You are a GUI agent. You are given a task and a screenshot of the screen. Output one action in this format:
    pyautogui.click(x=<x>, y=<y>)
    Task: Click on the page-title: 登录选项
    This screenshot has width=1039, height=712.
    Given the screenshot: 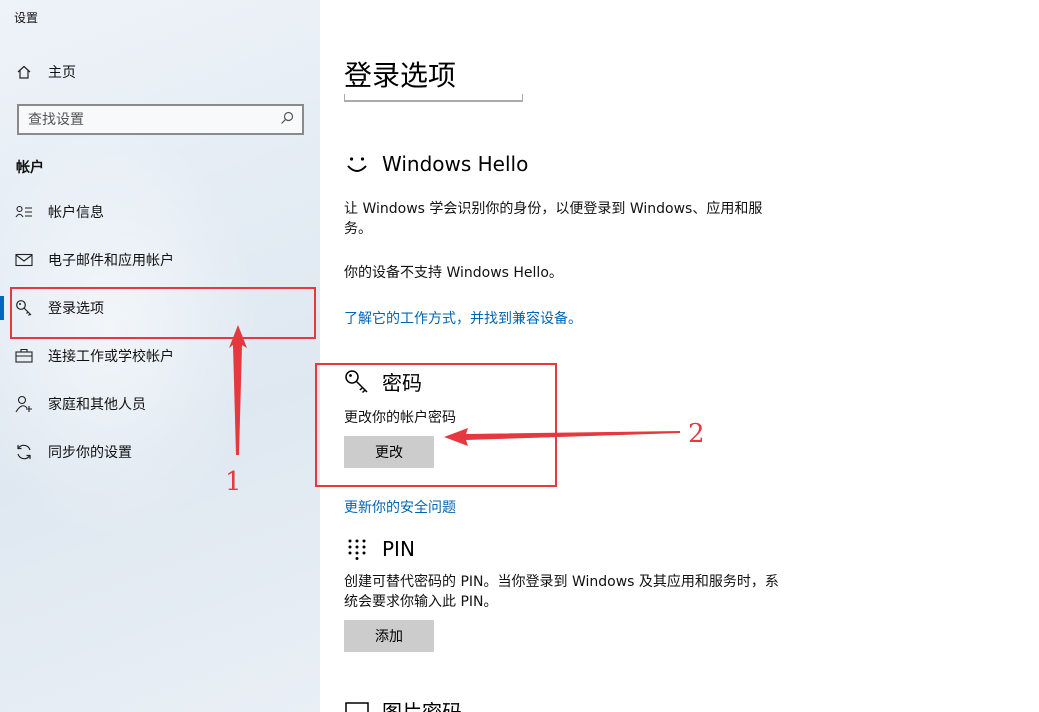 What is the action you would take?
    pyautogui.click(x=400, y=75)
    